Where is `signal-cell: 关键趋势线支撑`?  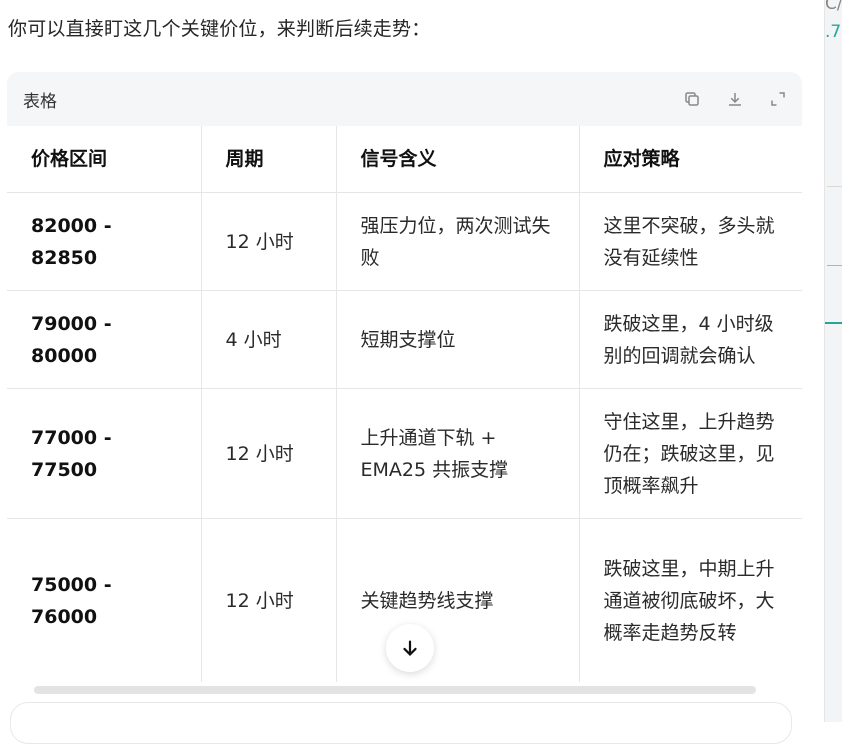 signal-cell: 关键趋势线支撑 is located at coordinates (458, 600).